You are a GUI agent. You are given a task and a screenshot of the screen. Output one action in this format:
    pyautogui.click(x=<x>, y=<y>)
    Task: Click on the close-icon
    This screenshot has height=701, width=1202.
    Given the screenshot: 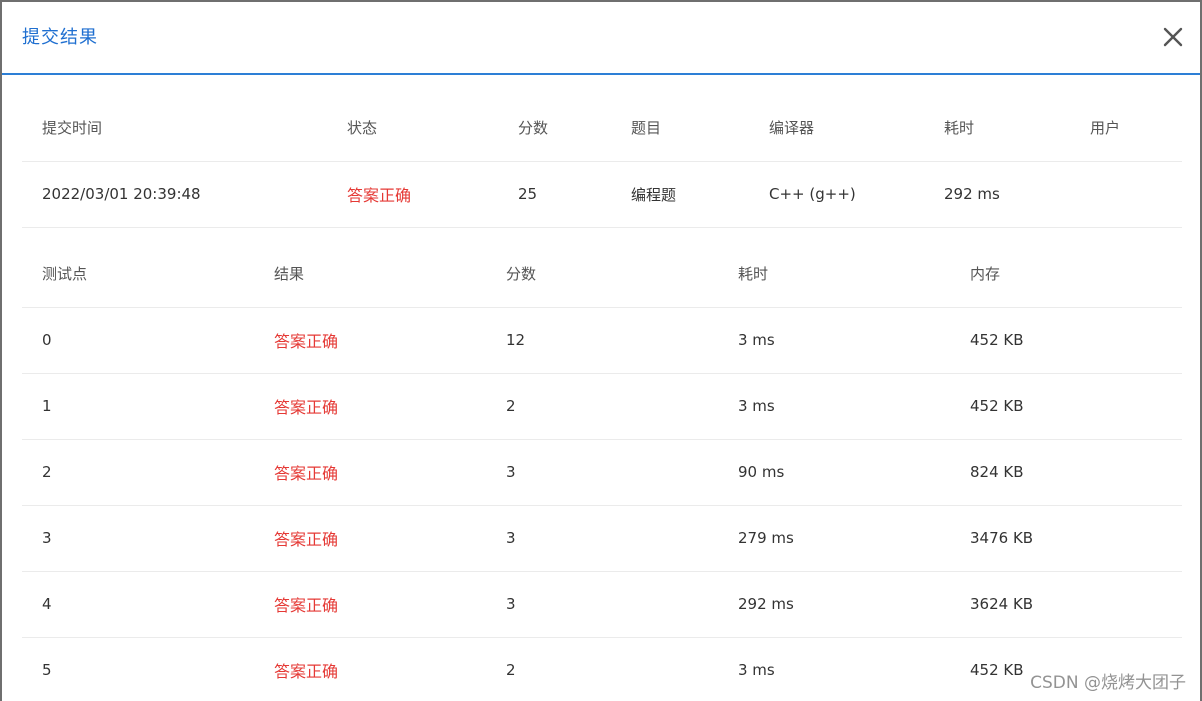 What is the action you would take?
    pyautogui.click(x=1173, y=37)
    